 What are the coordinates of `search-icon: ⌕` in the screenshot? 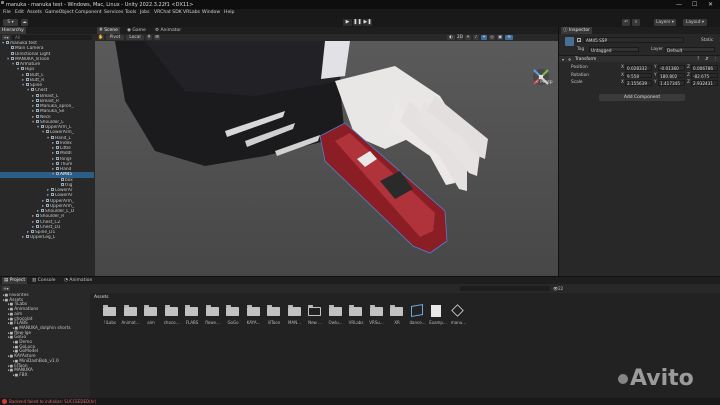 It's located at (636, 22).